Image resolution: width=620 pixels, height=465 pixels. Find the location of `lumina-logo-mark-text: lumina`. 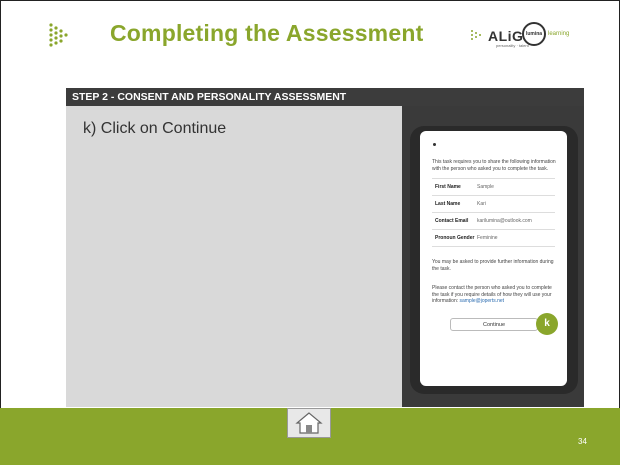

lumina-logo-mark-text: lumina is located at coordinates (534, 34).